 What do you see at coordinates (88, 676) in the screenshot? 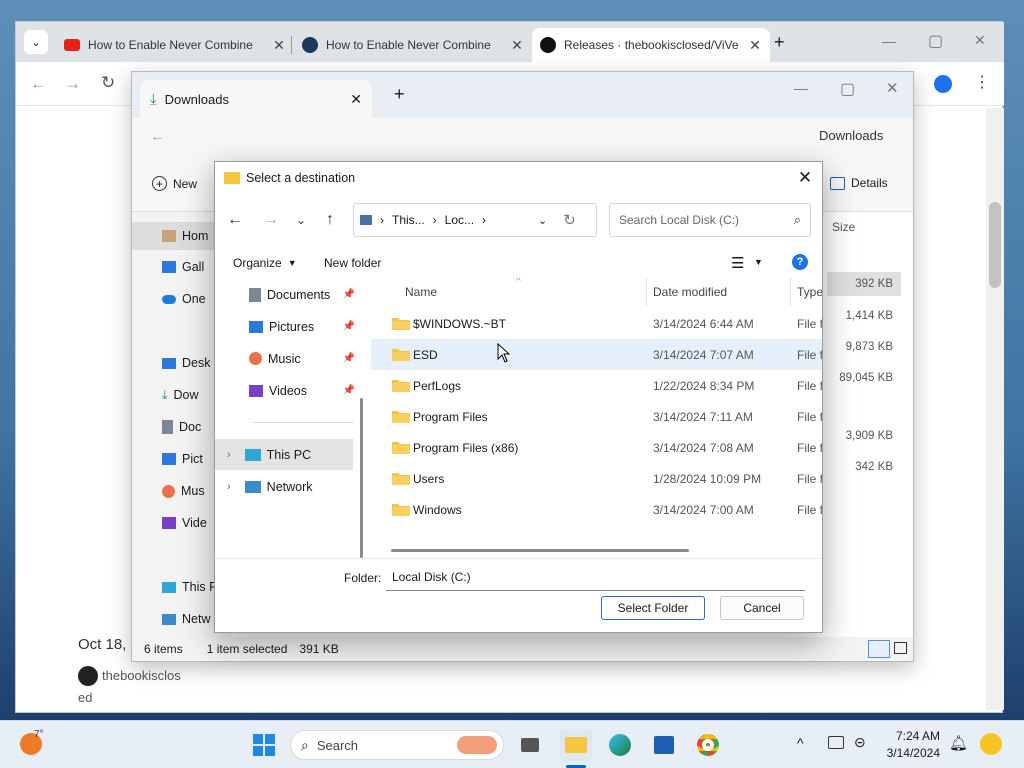
I see `author-avatar` at bounding box center [88, 676].